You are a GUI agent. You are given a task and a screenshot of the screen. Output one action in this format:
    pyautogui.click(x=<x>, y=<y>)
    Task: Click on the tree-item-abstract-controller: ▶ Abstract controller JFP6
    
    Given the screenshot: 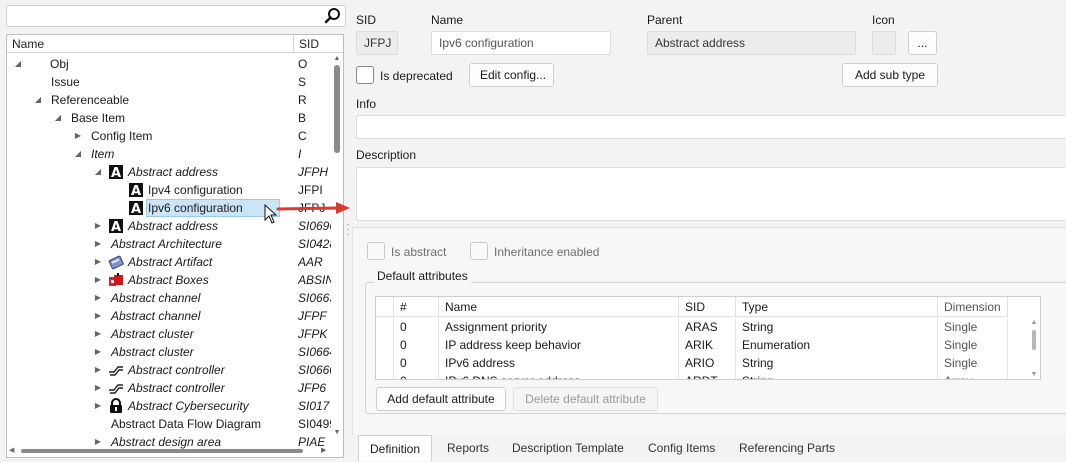 What is the action you would take?
    pyautogui.click(x=170, y=388)
    